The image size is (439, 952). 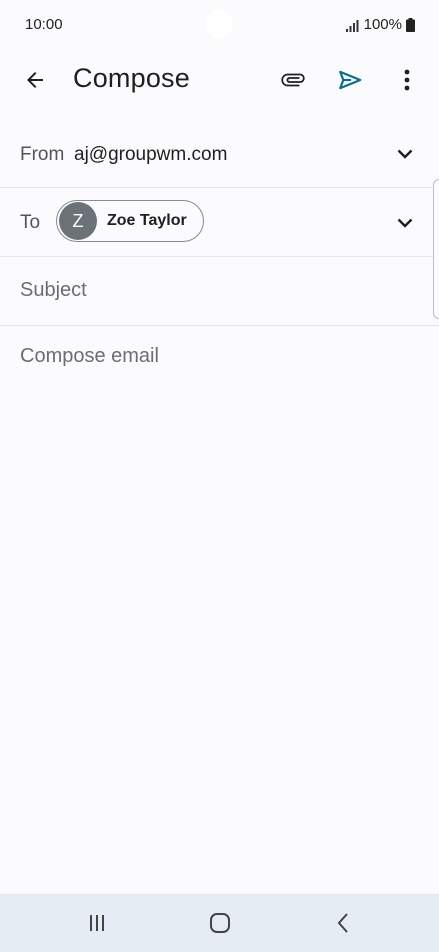 I want to click on attach-button, so click(x=293, y=80).